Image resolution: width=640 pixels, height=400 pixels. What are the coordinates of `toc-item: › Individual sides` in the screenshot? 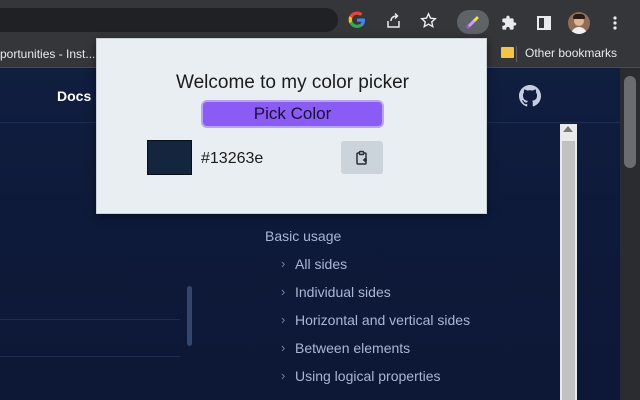 It's located at (375, 298).